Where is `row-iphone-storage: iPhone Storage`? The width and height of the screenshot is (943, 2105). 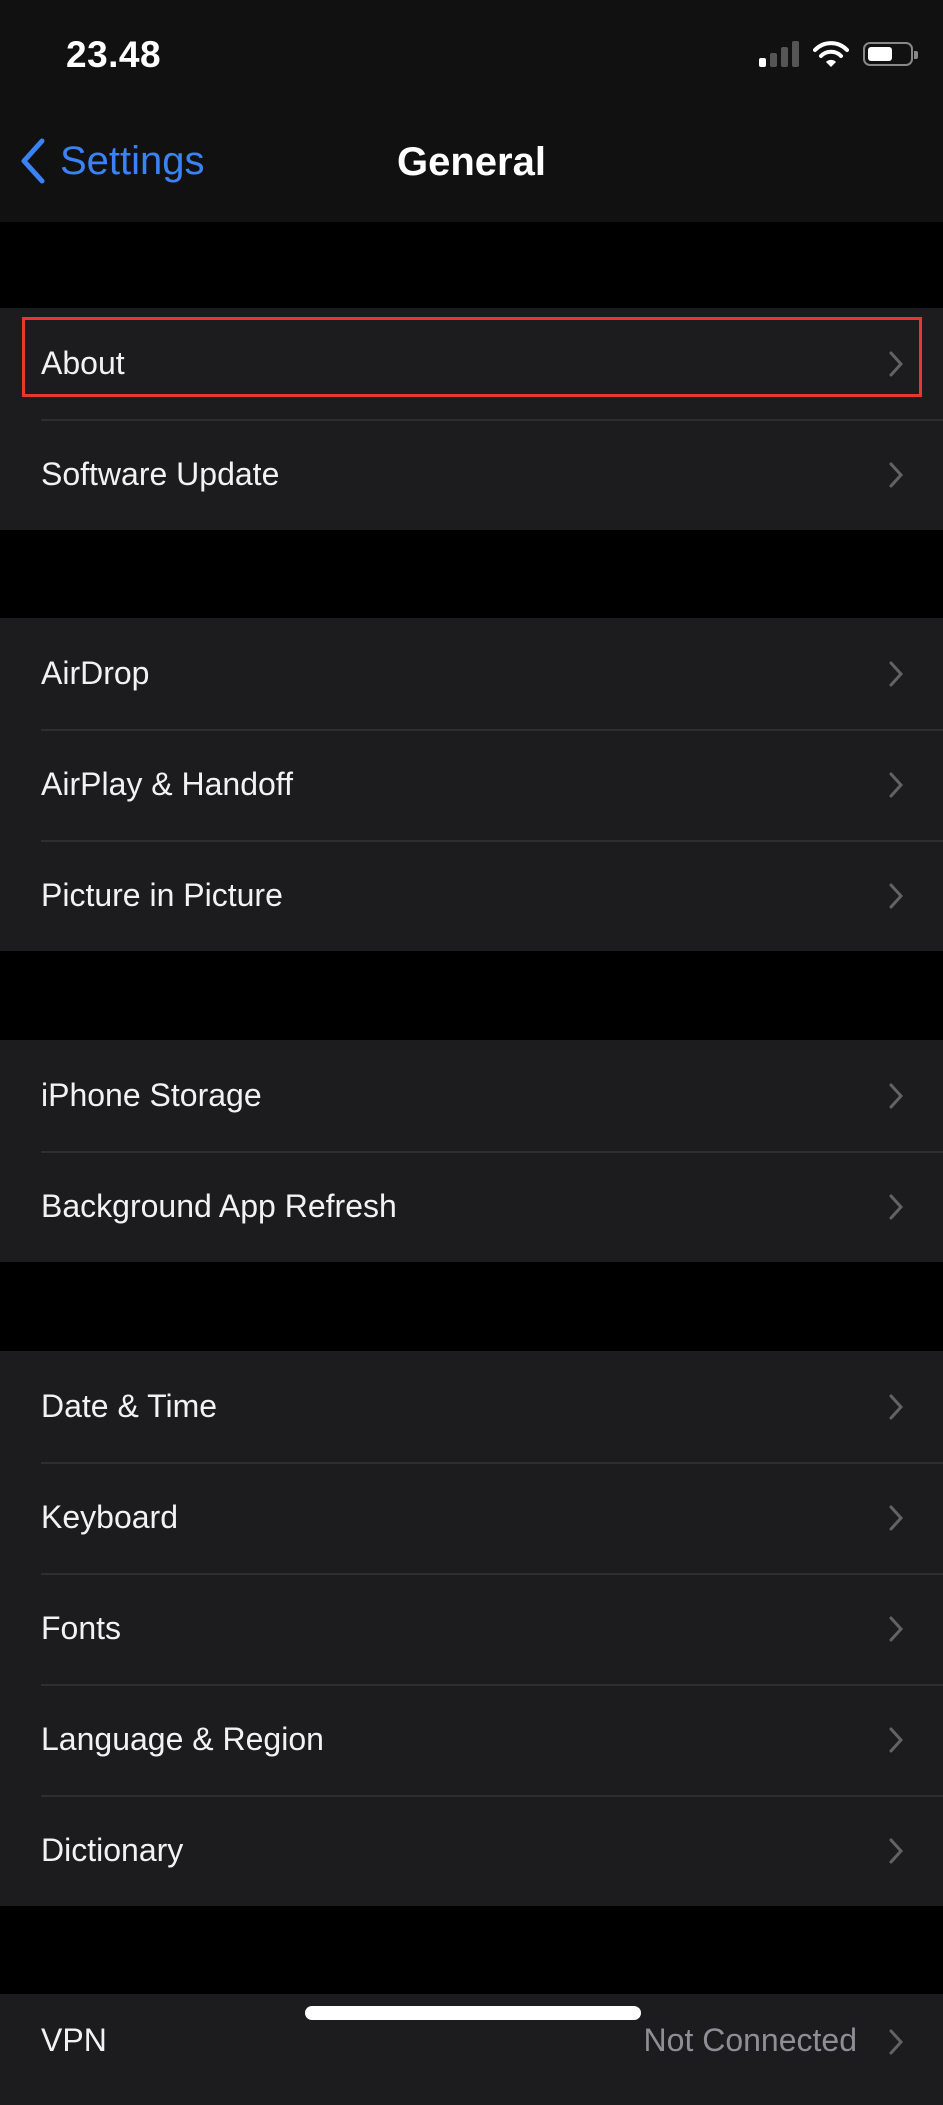 row-iphone-storage: iPhone Storage is located at coordinates (471, 1095).